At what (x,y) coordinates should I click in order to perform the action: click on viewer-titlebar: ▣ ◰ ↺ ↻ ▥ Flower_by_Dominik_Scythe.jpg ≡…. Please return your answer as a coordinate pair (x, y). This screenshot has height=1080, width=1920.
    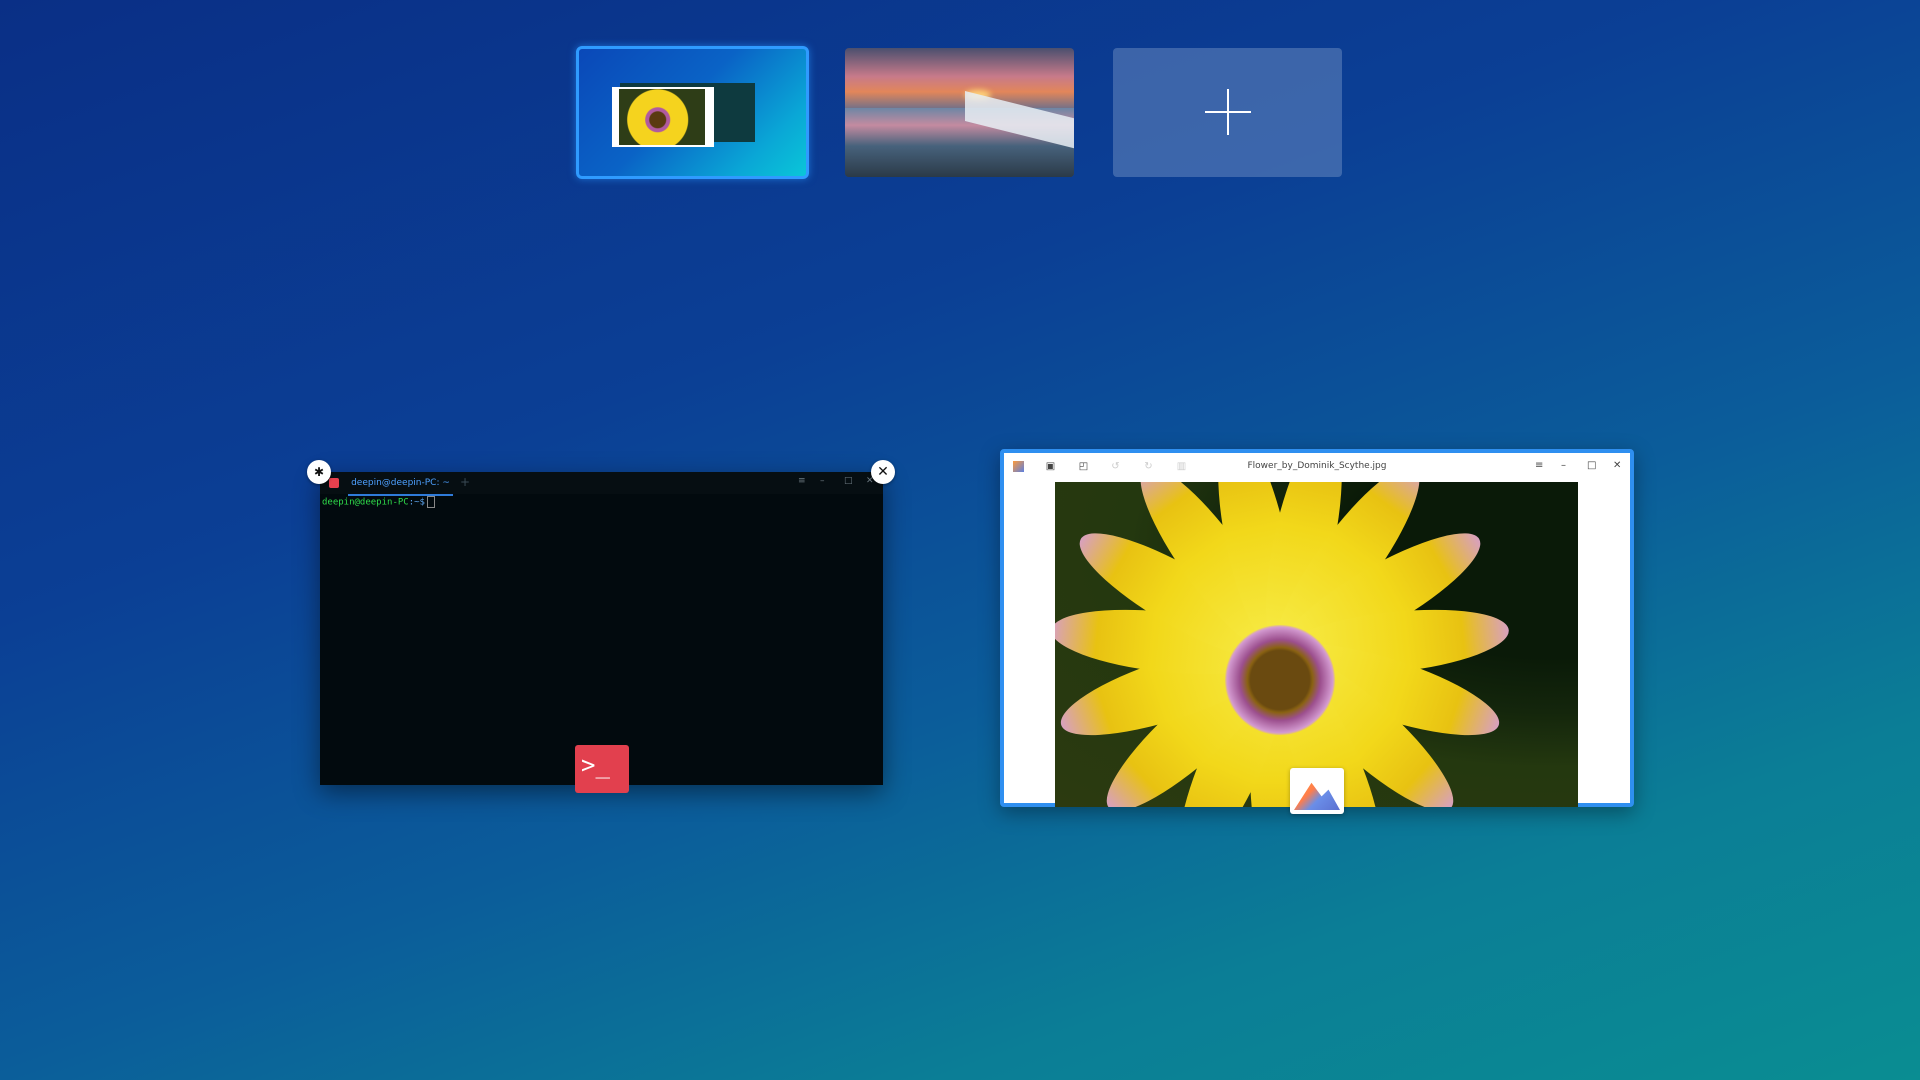
    Looking at the image, I should click on (1317, 467).